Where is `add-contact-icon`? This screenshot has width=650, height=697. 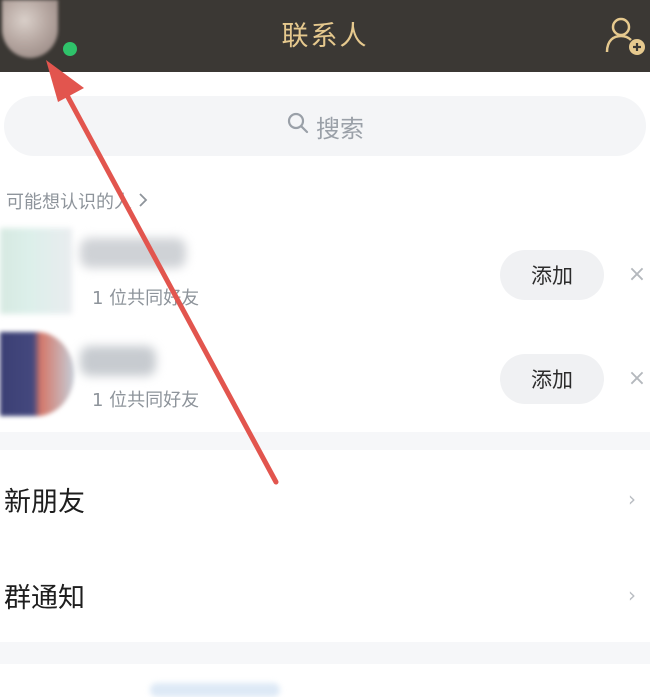
add-contact-icon is located at coordinates (626, 36).